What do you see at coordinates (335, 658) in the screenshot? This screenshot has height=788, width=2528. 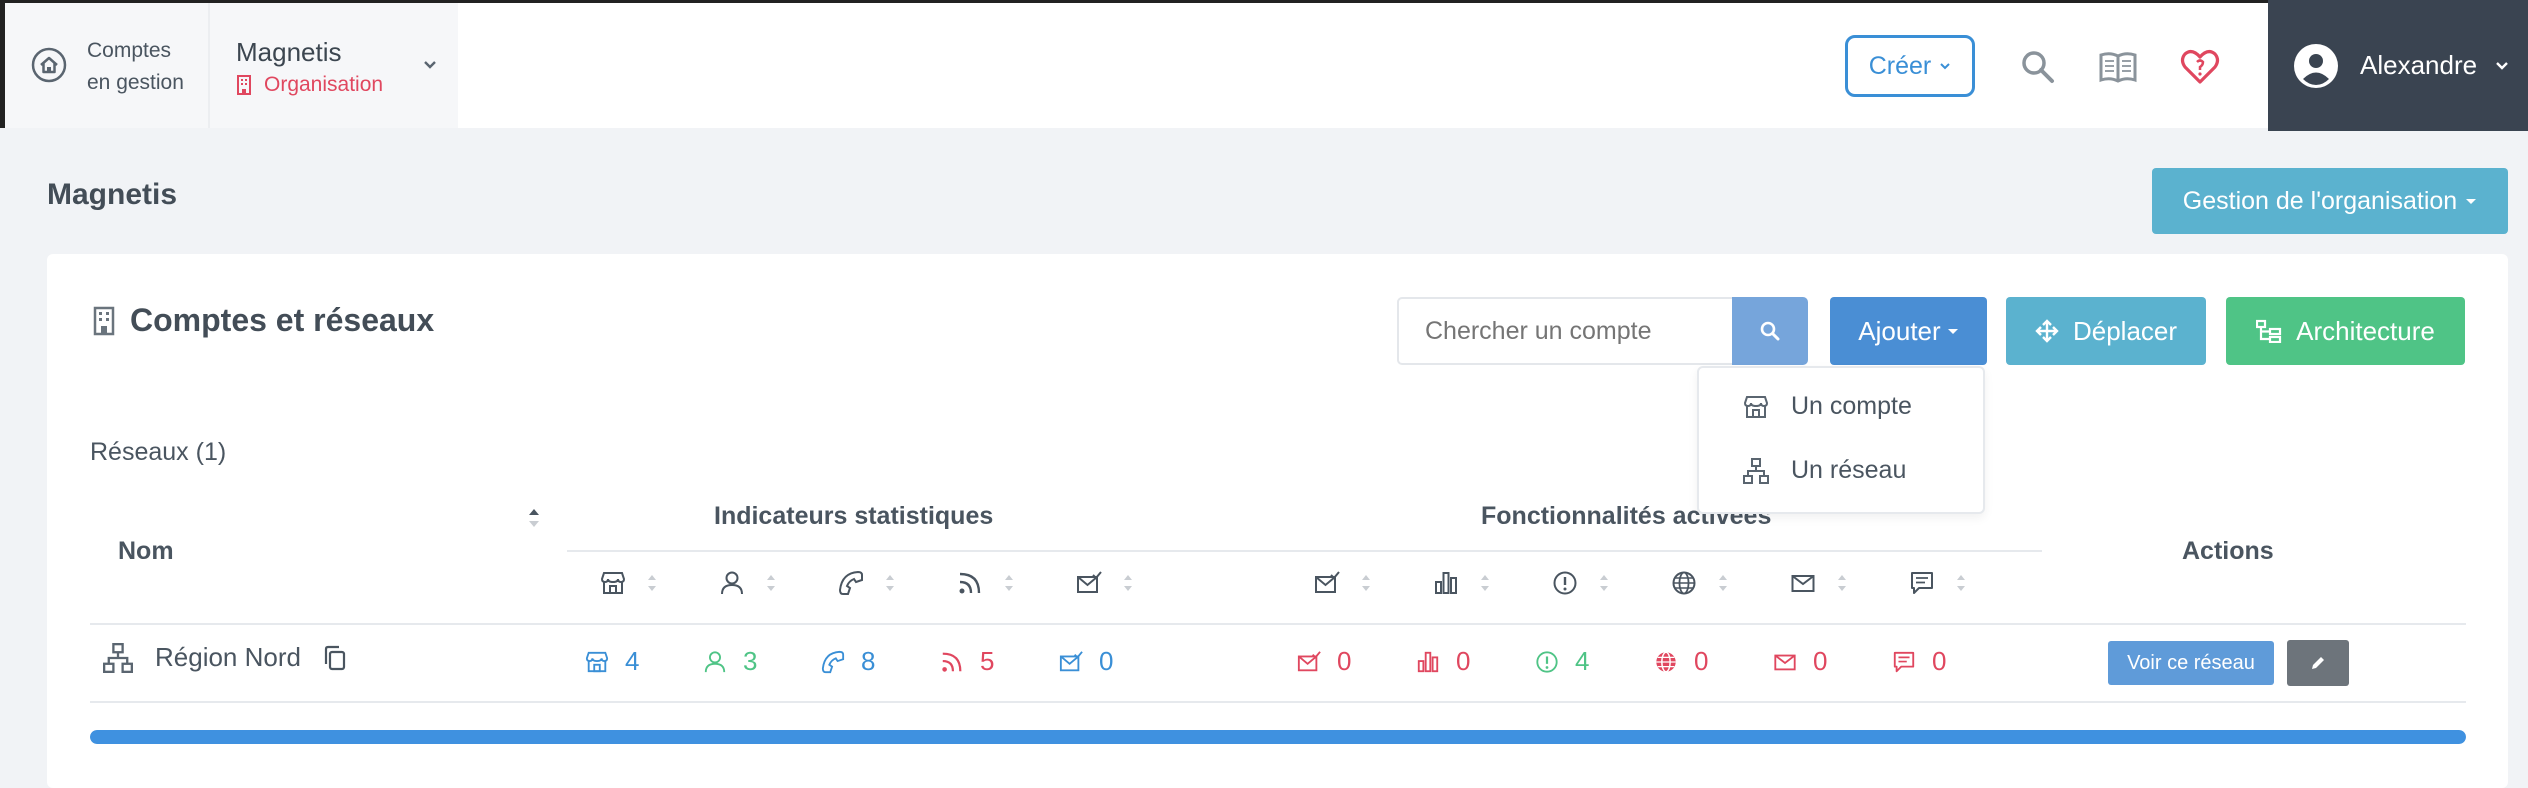 I see `copy-icon` at bounding box center [335, 658].